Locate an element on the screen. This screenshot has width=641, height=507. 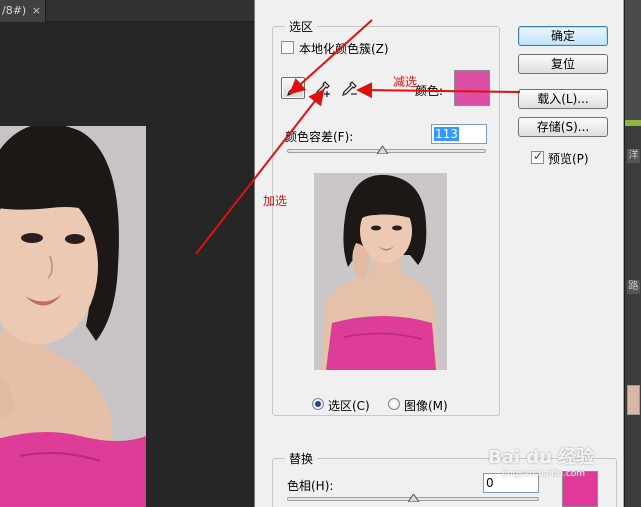
preview-label: 预览(P) is located at coordinates (568, 159).